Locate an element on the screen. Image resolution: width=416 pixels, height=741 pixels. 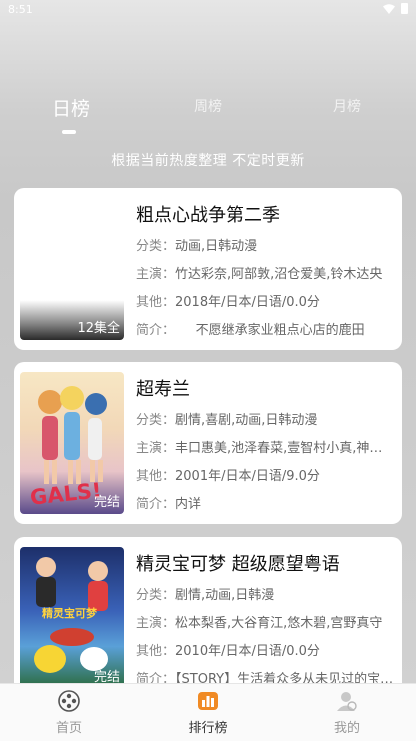
item-other: 其他：2010年/日本/日语/0.0分 is located at coordinates (265, 649).